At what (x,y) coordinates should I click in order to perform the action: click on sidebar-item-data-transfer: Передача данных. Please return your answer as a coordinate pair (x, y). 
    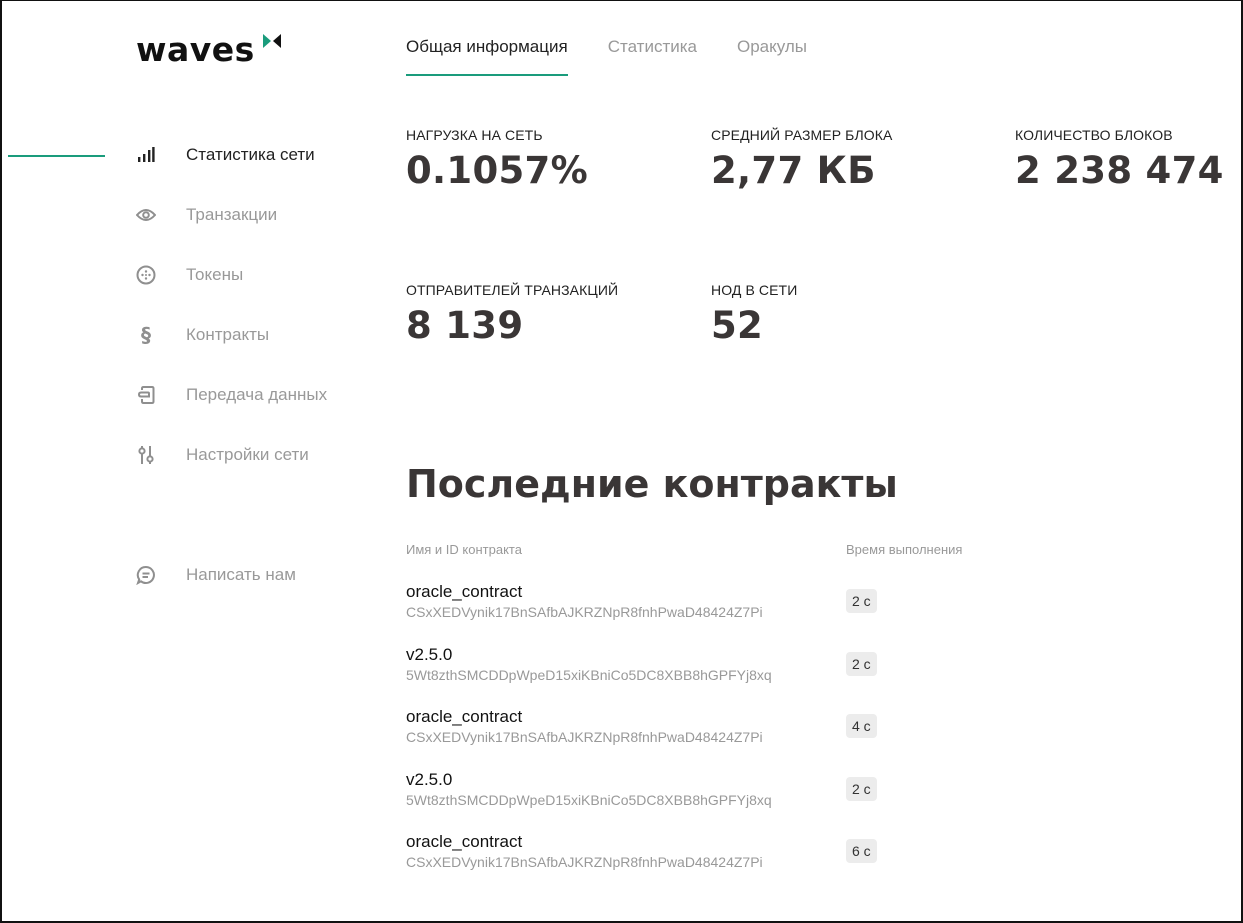
    Looking at the image, I should click on (231, 395).